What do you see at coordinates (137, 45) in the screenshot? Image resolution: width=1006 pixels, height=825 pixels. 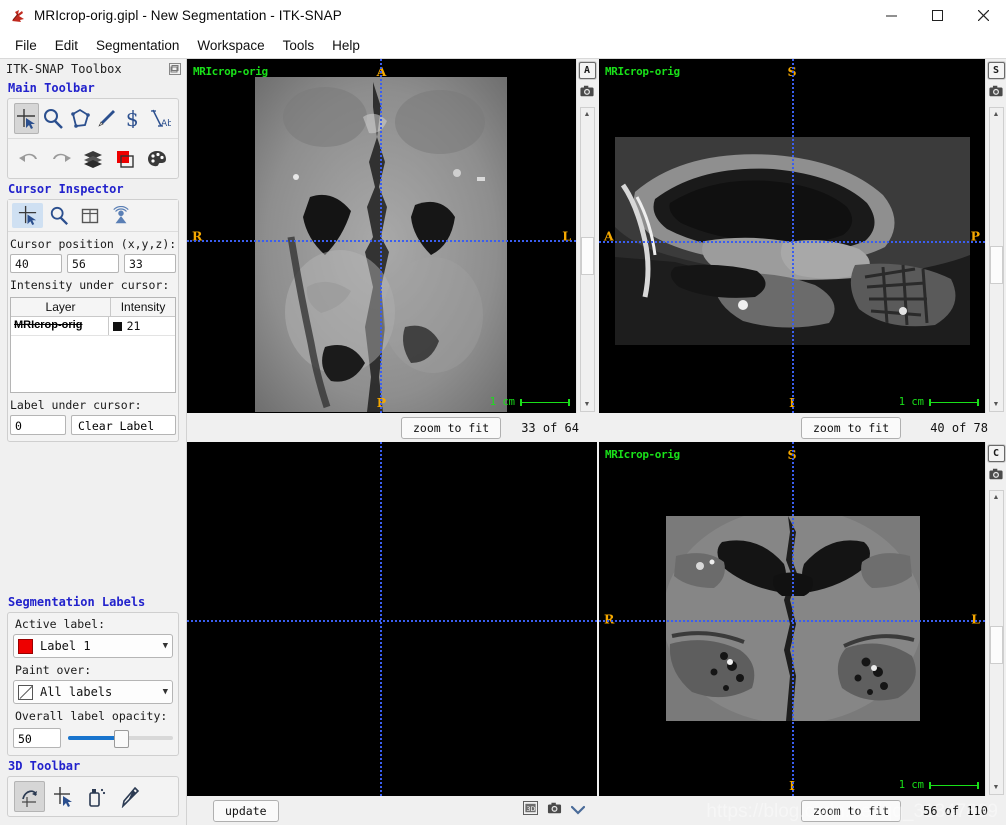 I see `menu-segmentation: Segmentation` at bounding box center [137, 45].